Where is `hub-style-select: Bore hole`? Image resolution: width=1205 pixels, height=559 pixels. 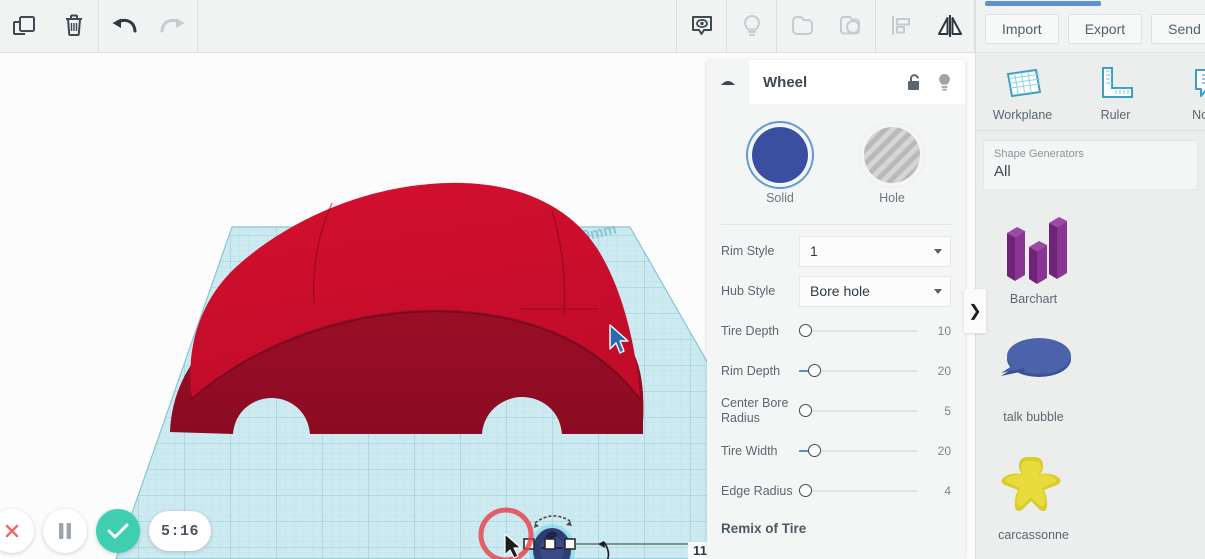 hub-style-select: Bore hole is located at coordinates (875, 291).